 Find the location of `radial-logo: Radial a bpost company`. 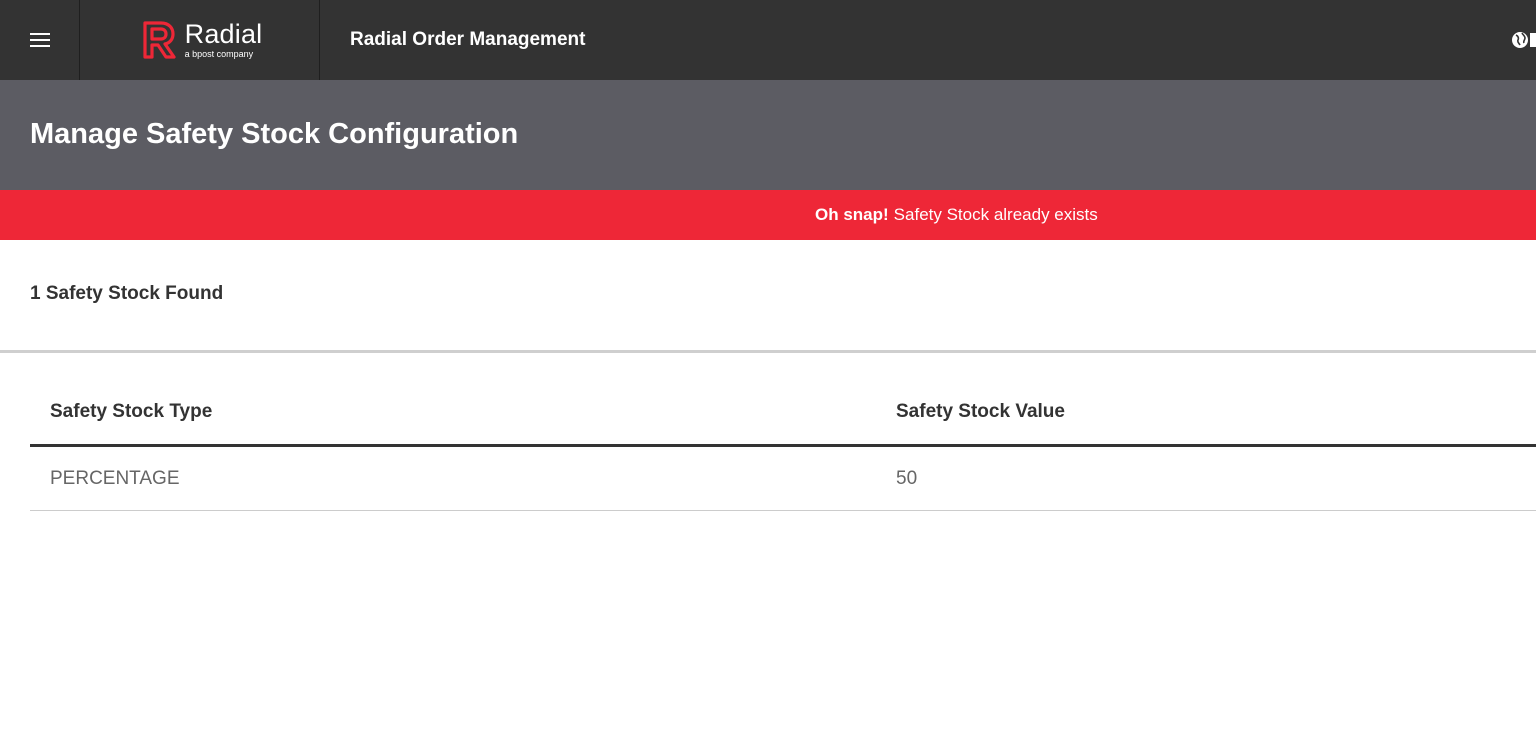

radial-logo: Radial a bpost company is located at coordinates (202, 40).